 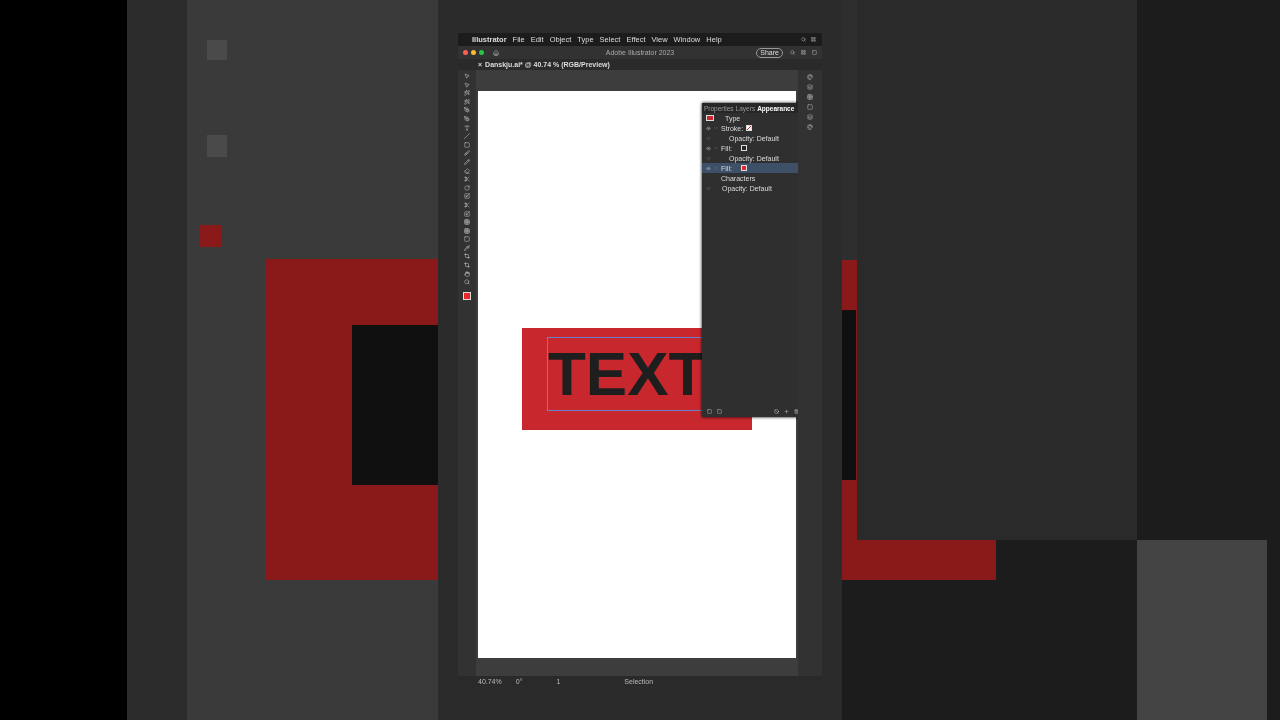 I want to click on new-fill-icon, so click(x=719, y=411).